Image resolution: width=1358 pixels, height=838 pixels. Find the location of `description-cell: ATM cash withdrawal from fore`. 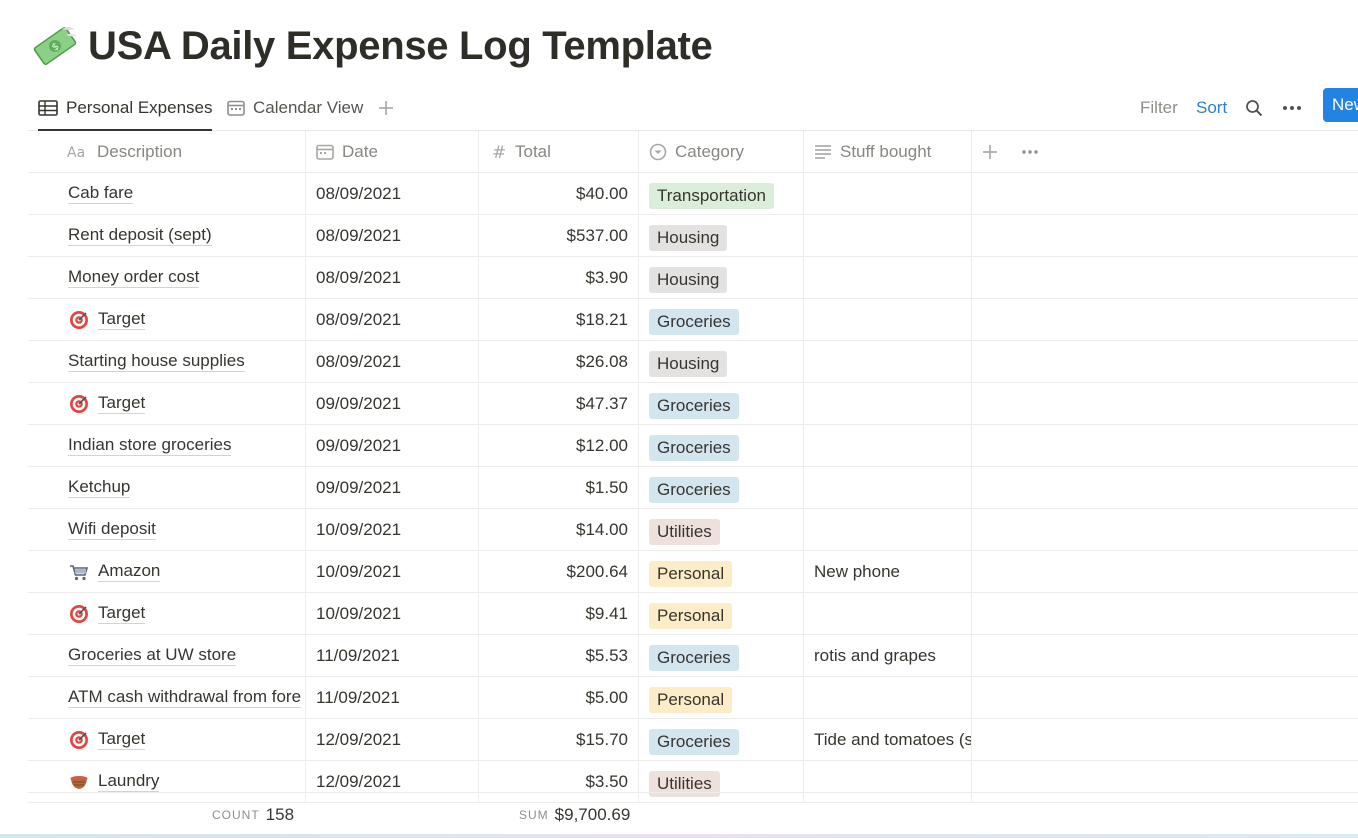

description-cell: ATM cash withdrawal from fore is located at coordinates (167, 697).